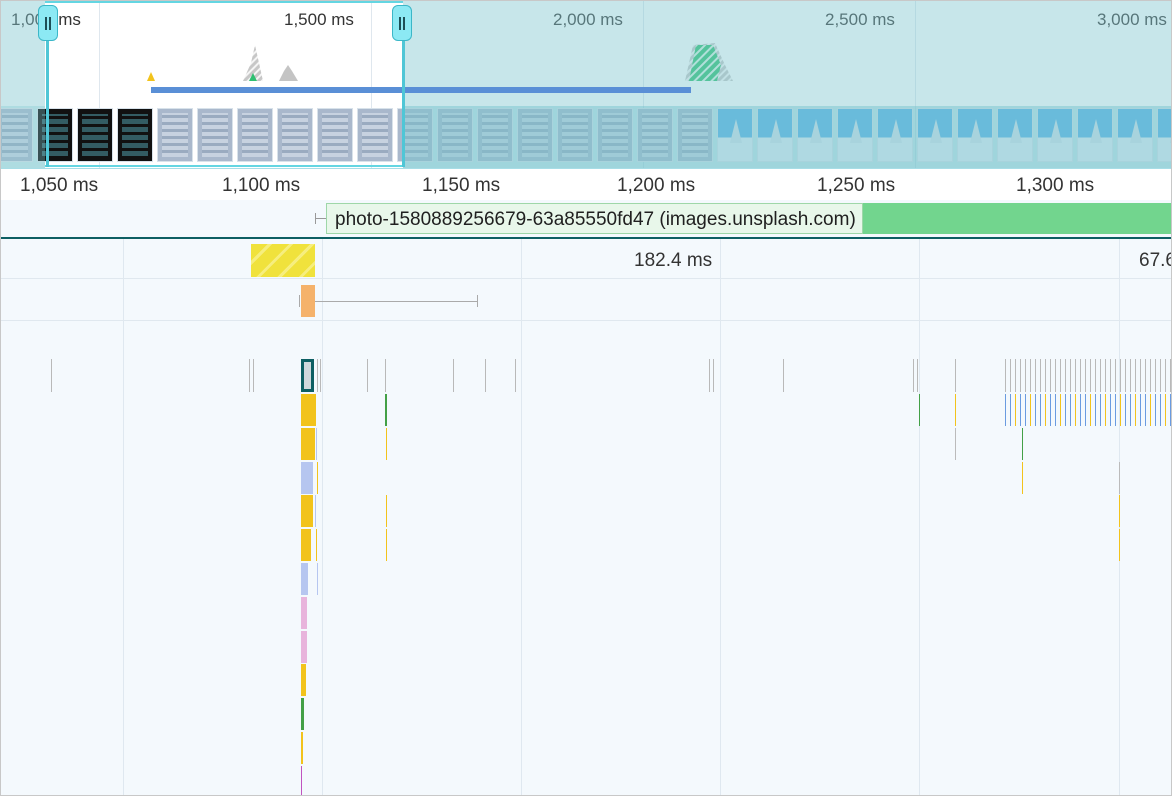 The image size is (1172, 796). What do you see at coordinates (261, 185) in the screenshot?
I see `ruler-tick-label: 1,100 ms` at bounding box center [261, 185].